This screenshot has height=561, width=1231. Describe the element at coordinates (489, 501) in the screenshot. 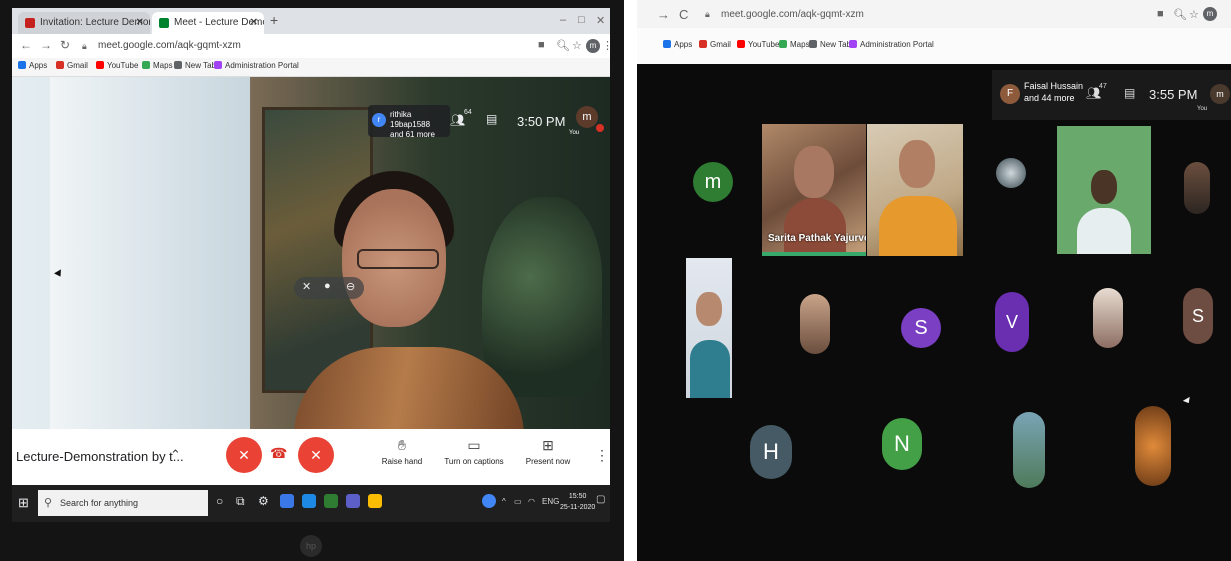

I see `tray-app-icon` at that location.